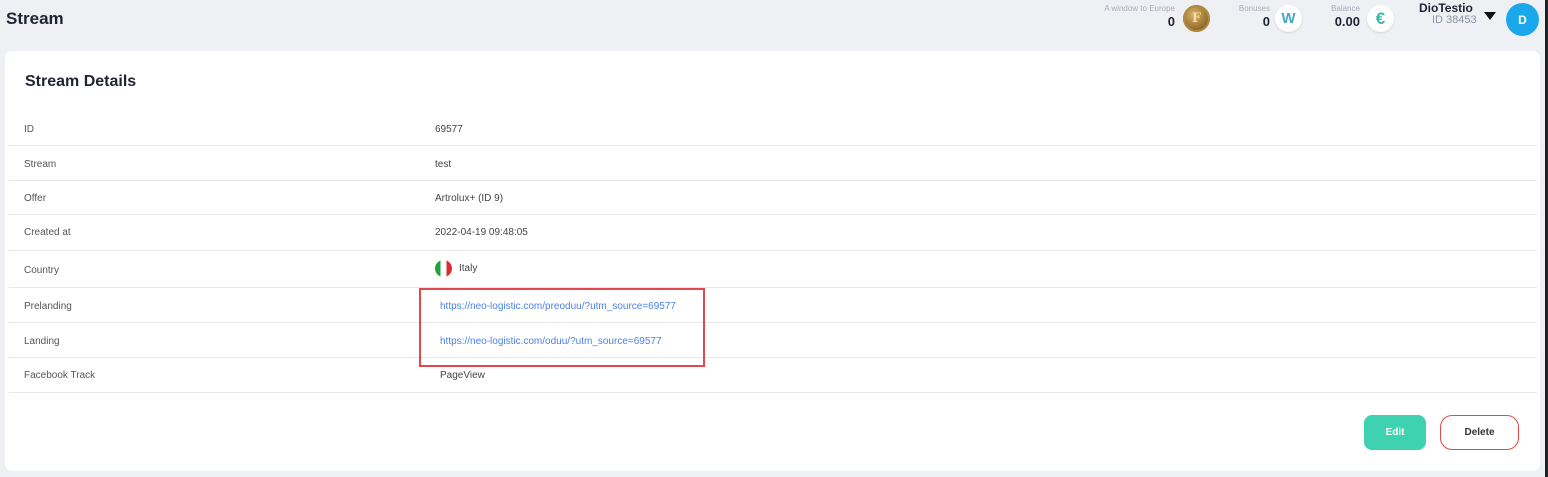 The image size is (1548, 477). What do you see at coordinates (443, 268) in the screenshot?
I see `italy-flag-icon` at bounding box center [443, 268].